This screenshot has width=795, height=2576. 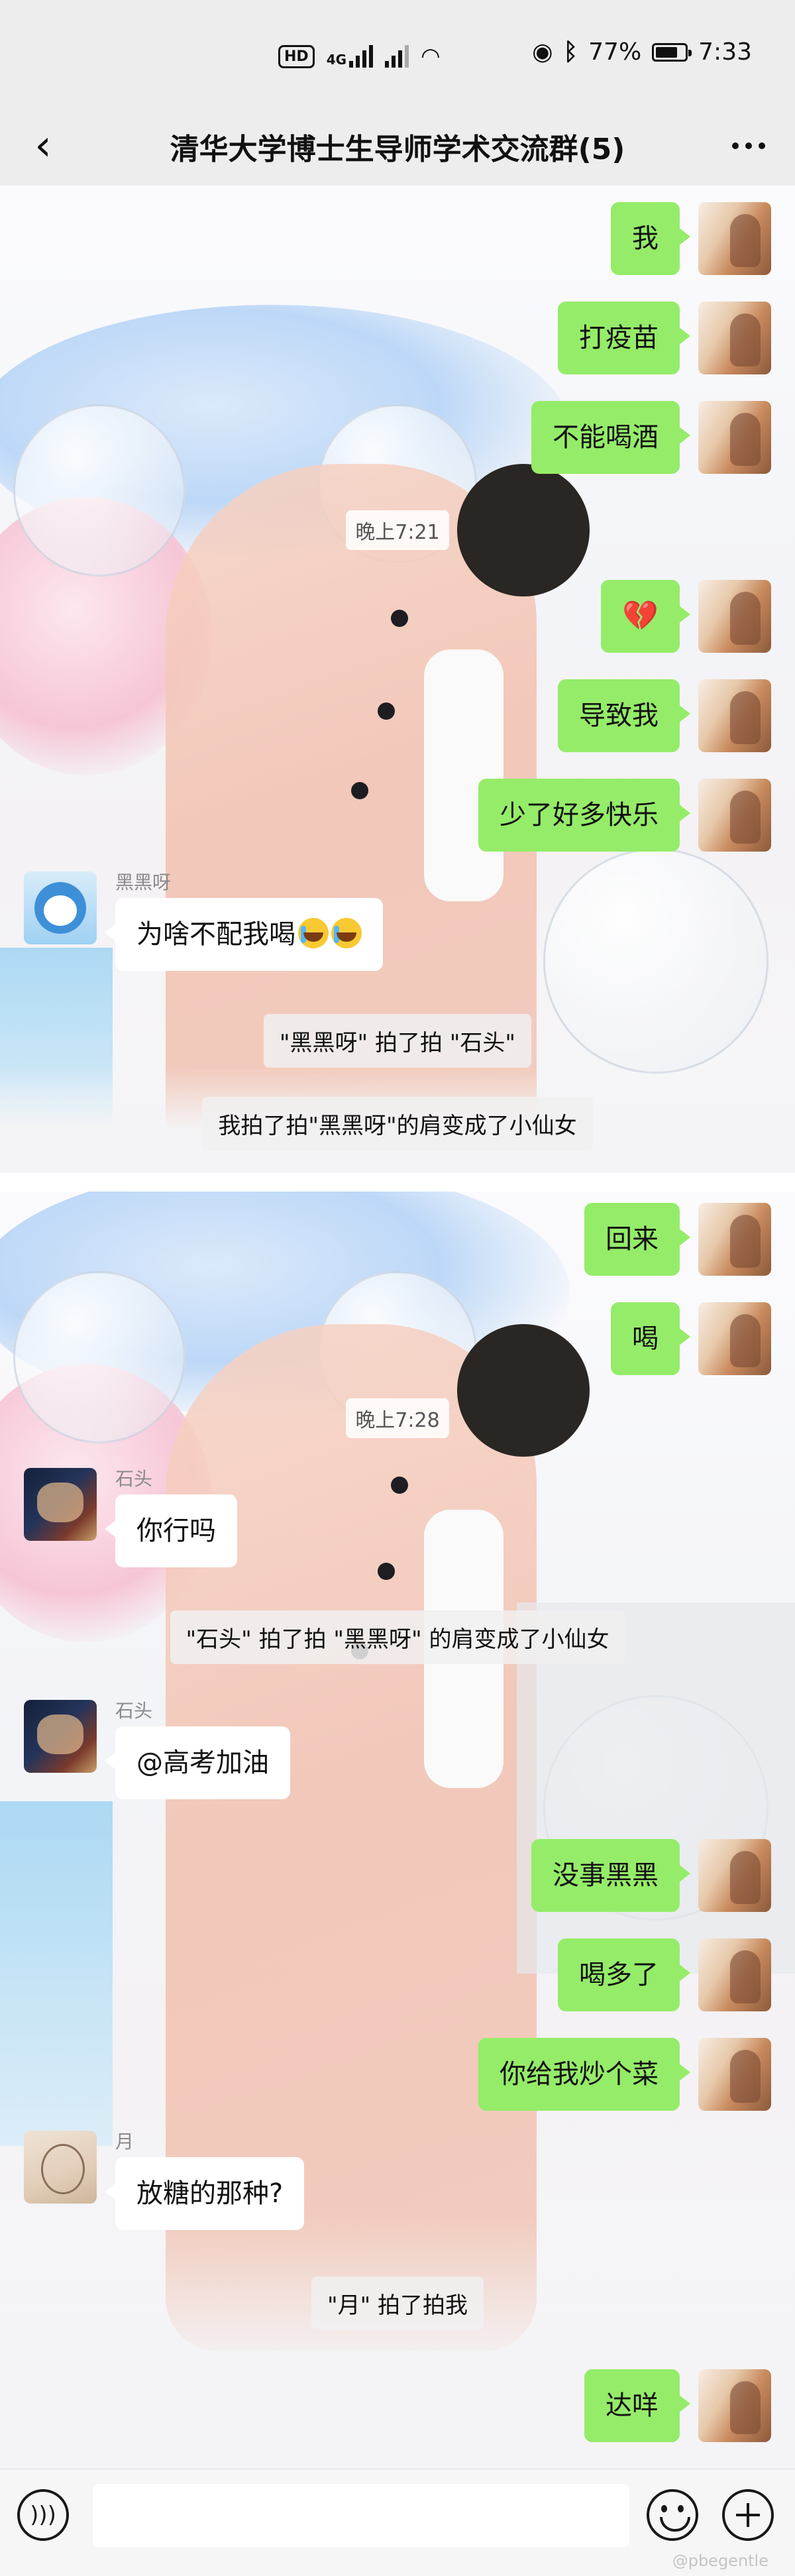 I want to click on sender-name: 黑黑呀, so click(x=143, y=882).